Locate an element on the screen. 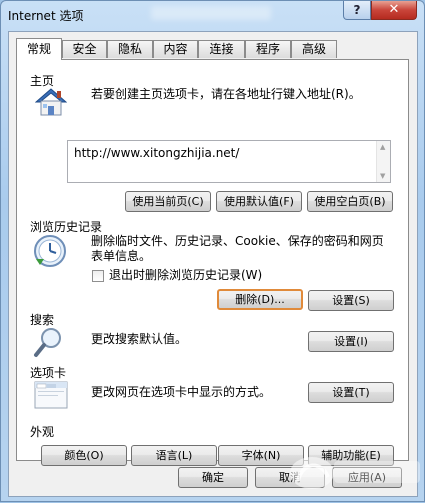 This screenshot has width=425, height=503. accessibility-button: 辅助功能(E) is located at coordinates (351, 455).